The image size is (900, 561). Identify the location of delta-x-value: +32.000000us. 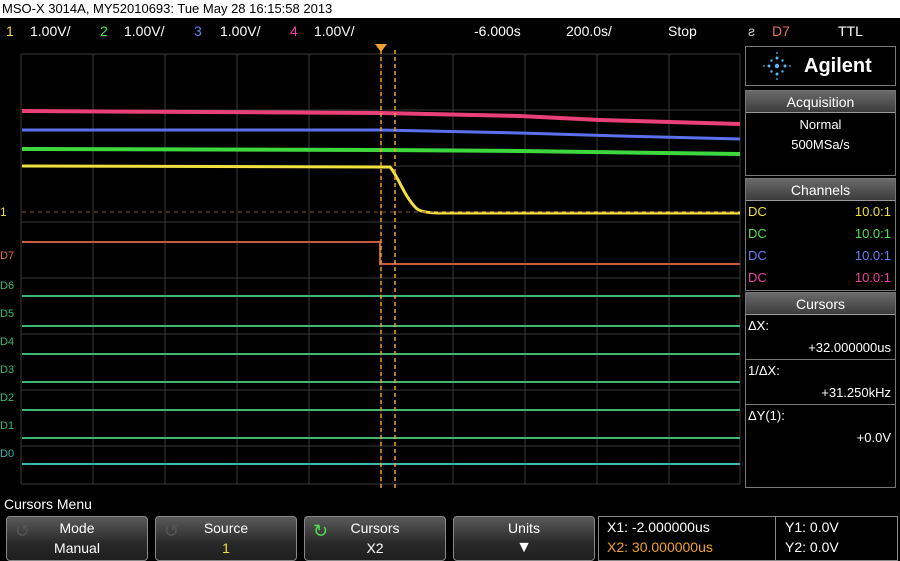
(849, 347).